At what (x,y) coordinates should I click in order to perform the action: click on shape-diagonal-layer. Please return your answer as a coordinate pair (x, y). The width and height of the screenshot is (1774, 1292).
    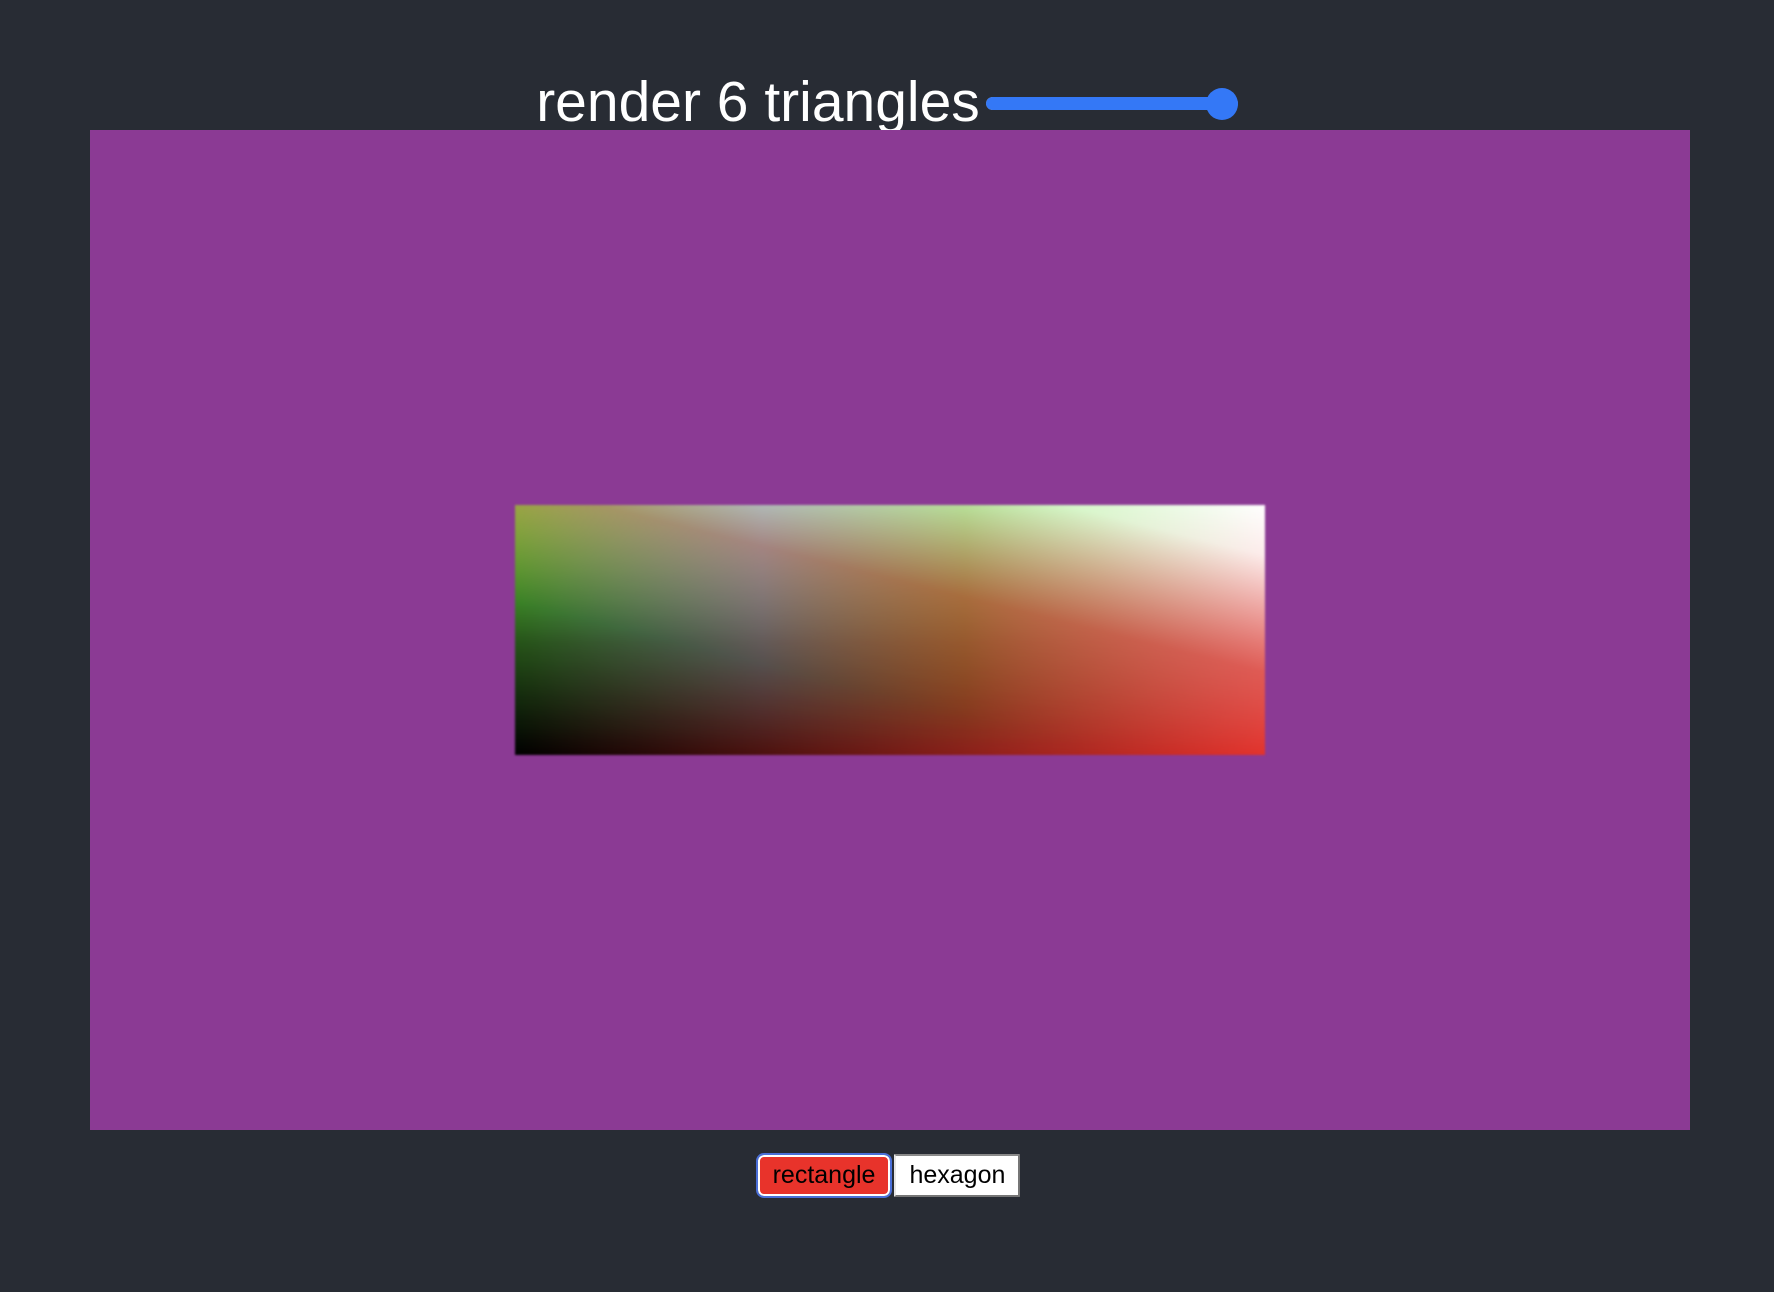
    Looking at the image, I should click on (890, 630).